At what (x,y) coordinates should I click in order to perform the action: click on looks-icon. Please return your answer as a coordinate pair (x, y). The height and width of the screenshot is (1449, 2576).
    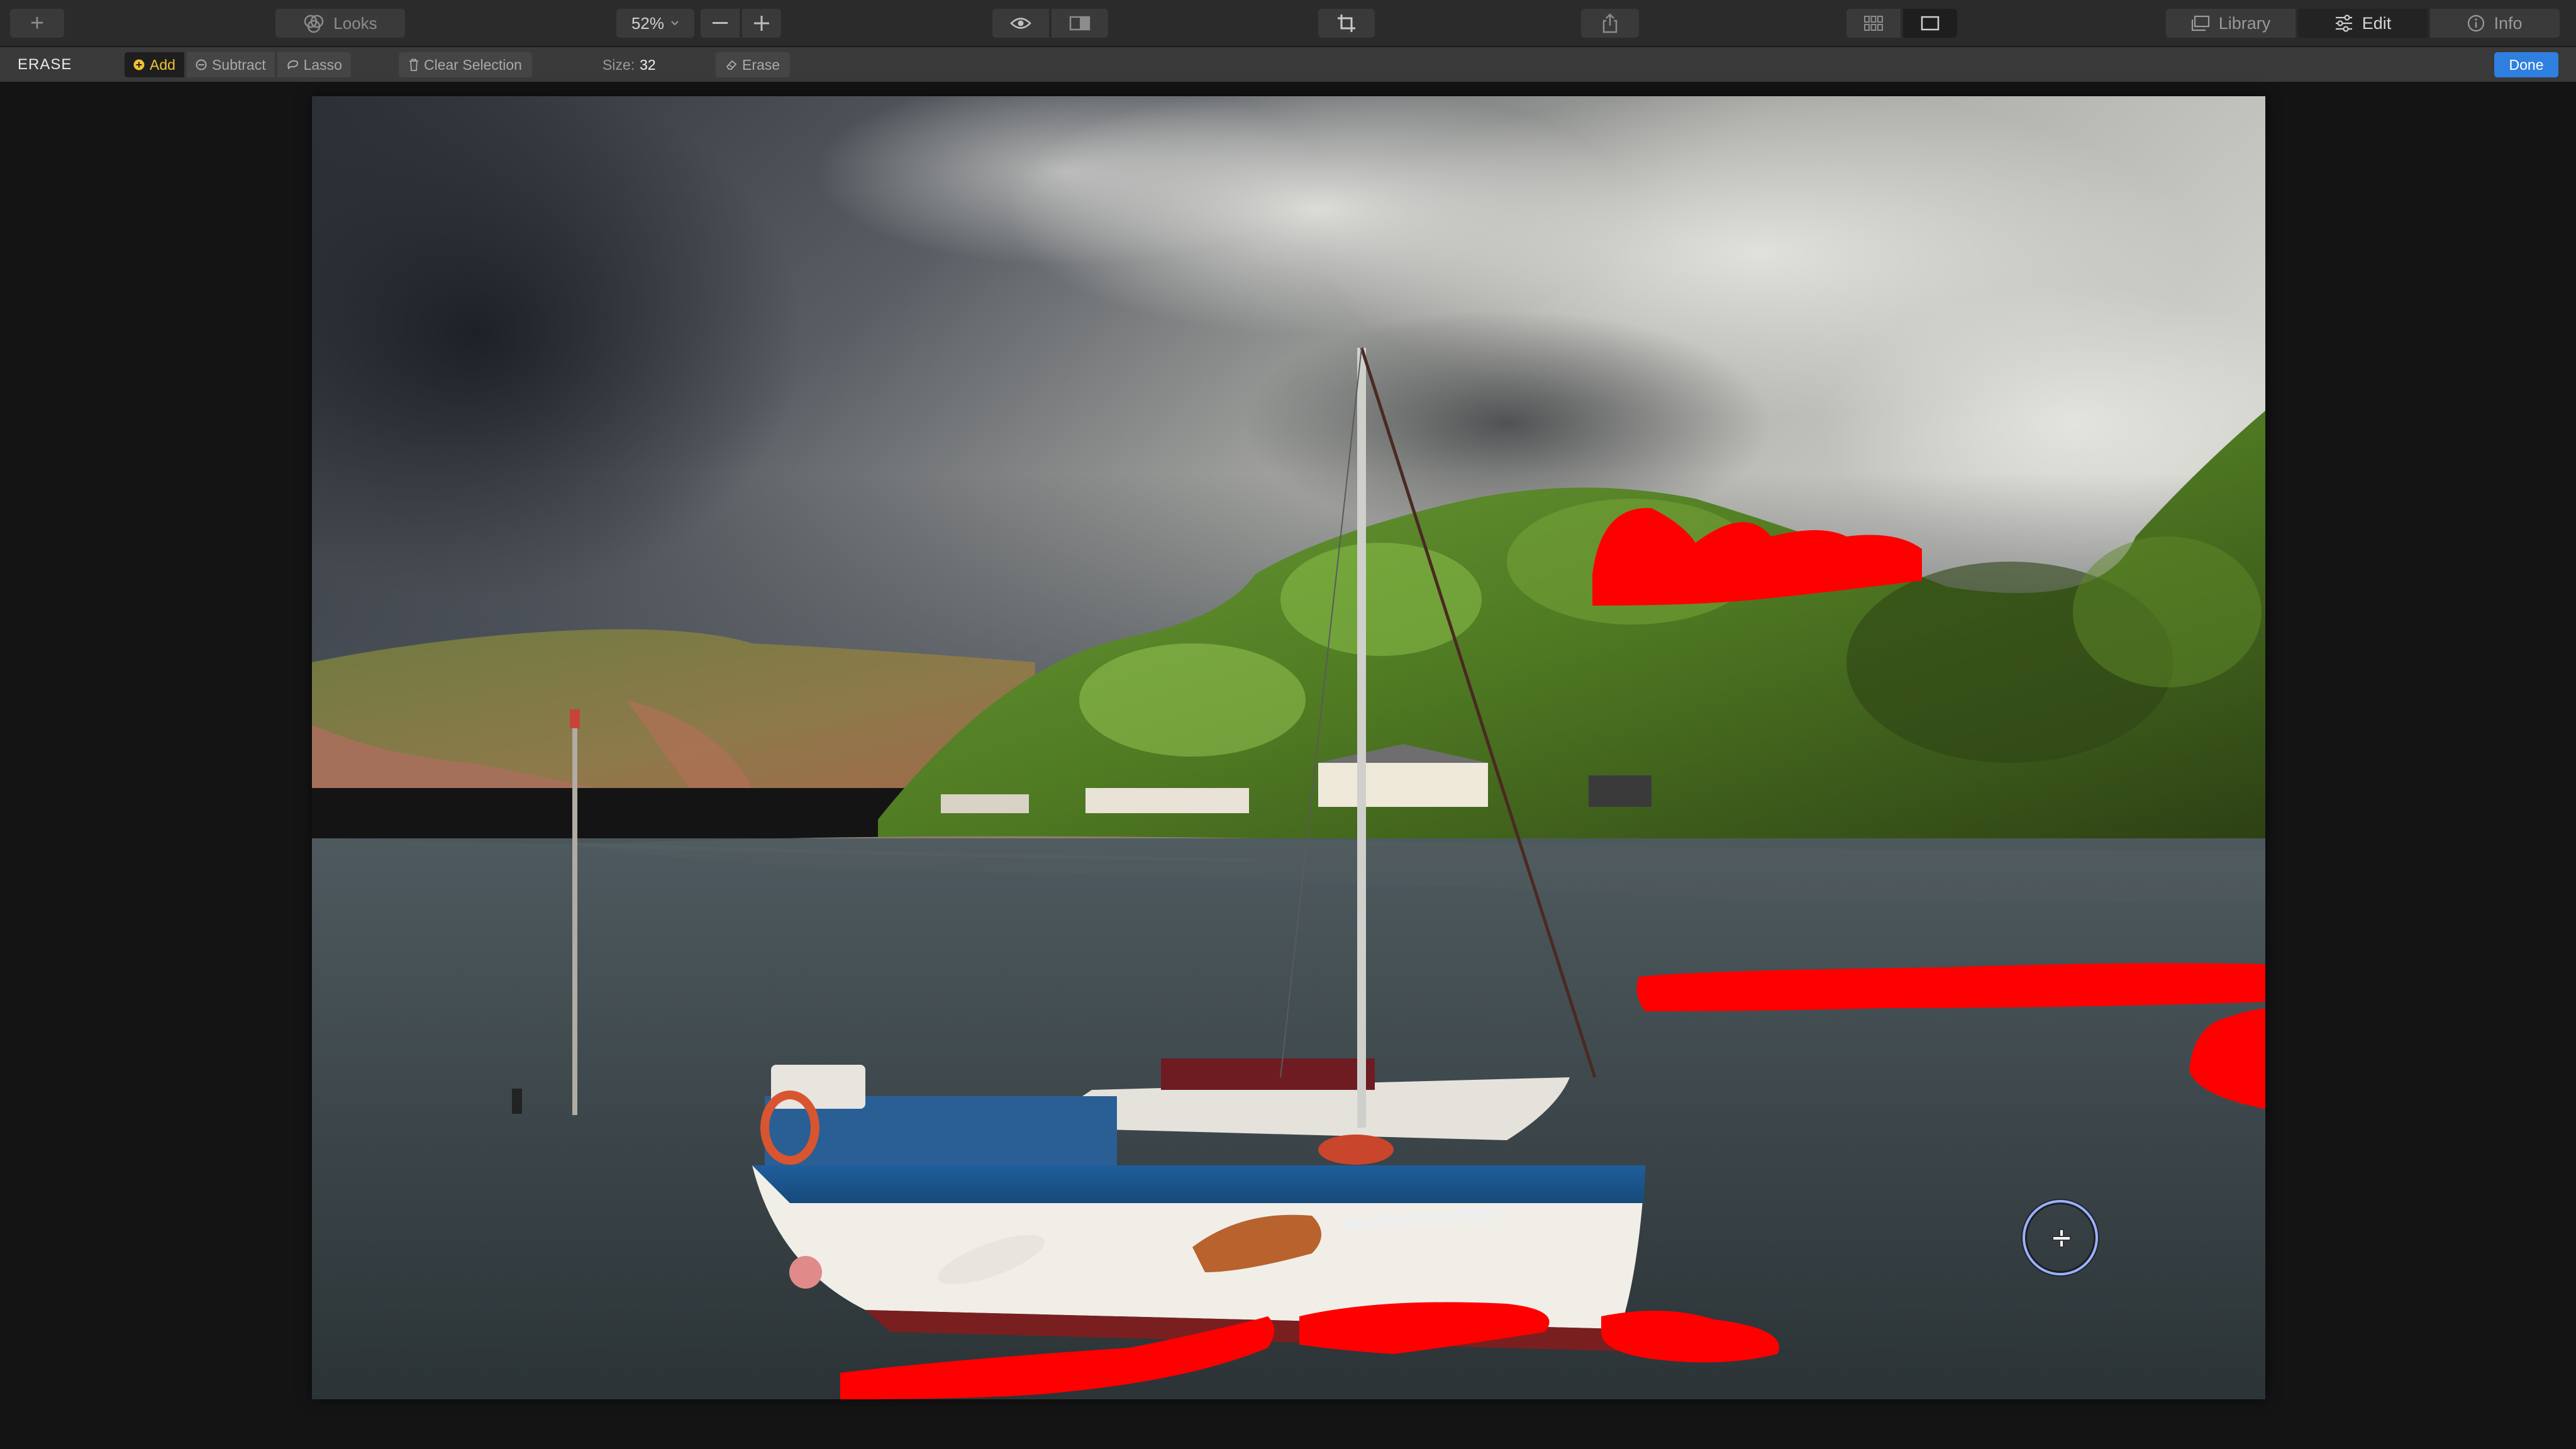
    Looking at the image, I should click on (314, 23).